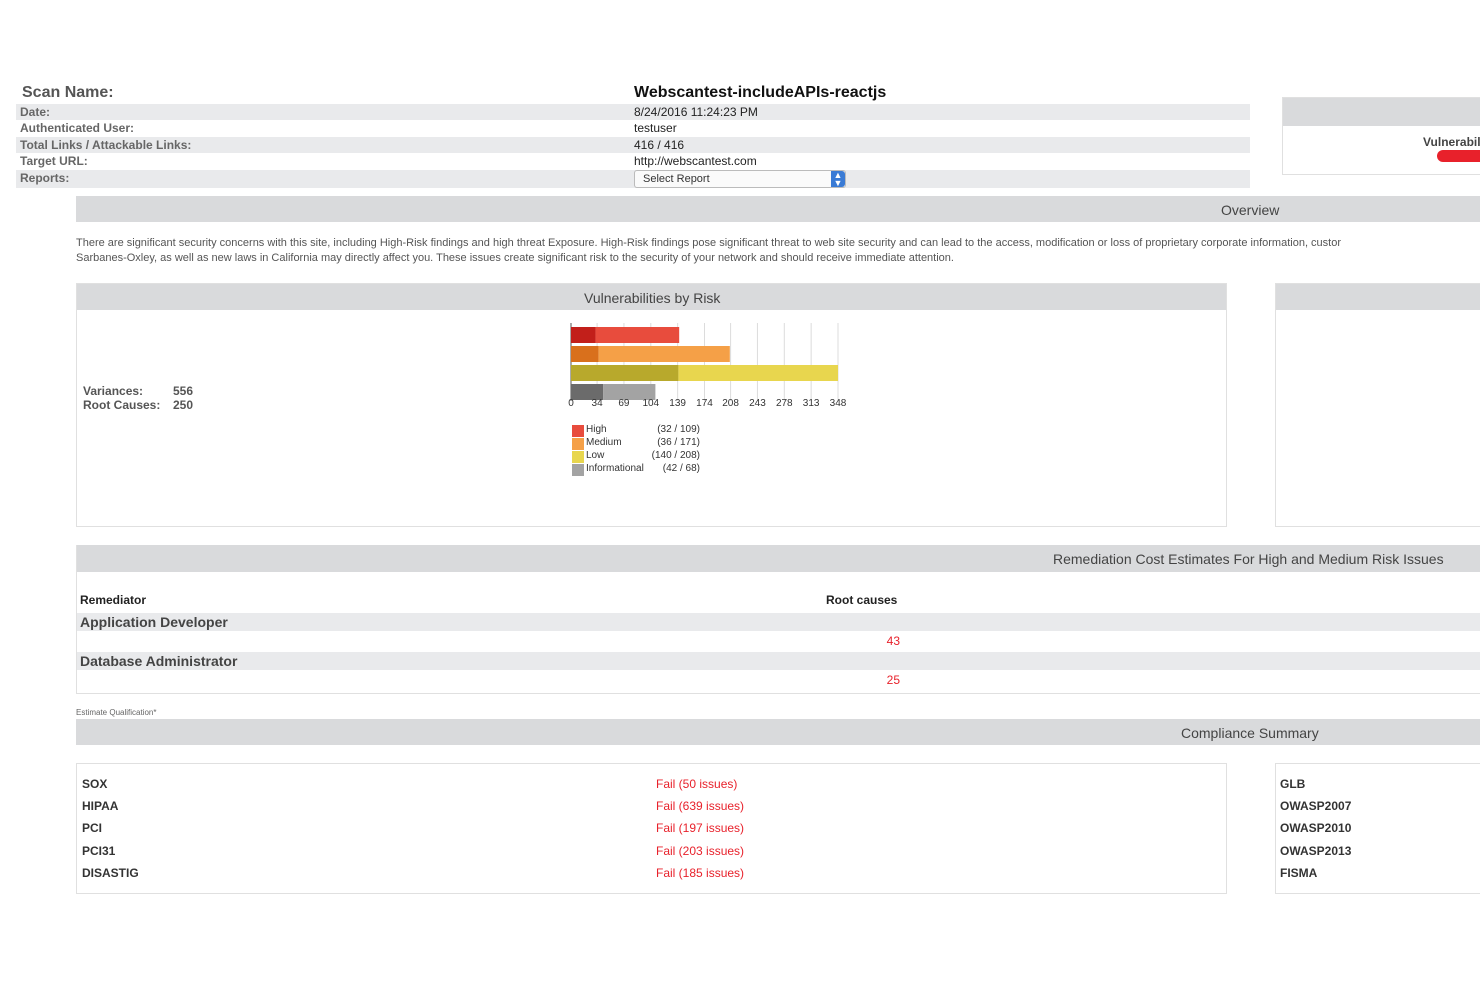 The height and width of the screenshot is (987, 1480). Describe the element at coordinates (583, 335) in the screenshot. I see `bar-high-root-causes` at that location.